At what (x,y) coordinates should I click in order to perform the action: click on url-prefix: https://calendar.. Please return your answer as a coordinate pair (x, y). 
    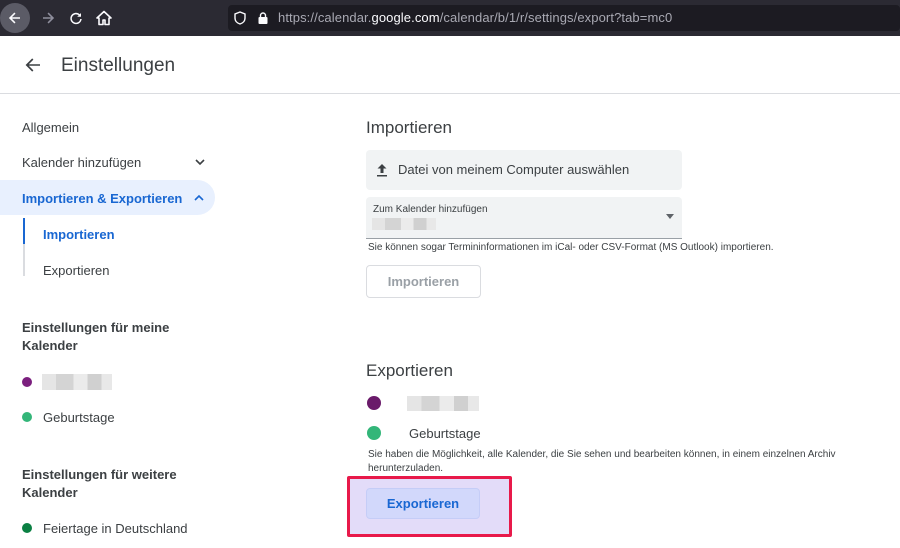
    Looking at the image, I should click on (325, 17).